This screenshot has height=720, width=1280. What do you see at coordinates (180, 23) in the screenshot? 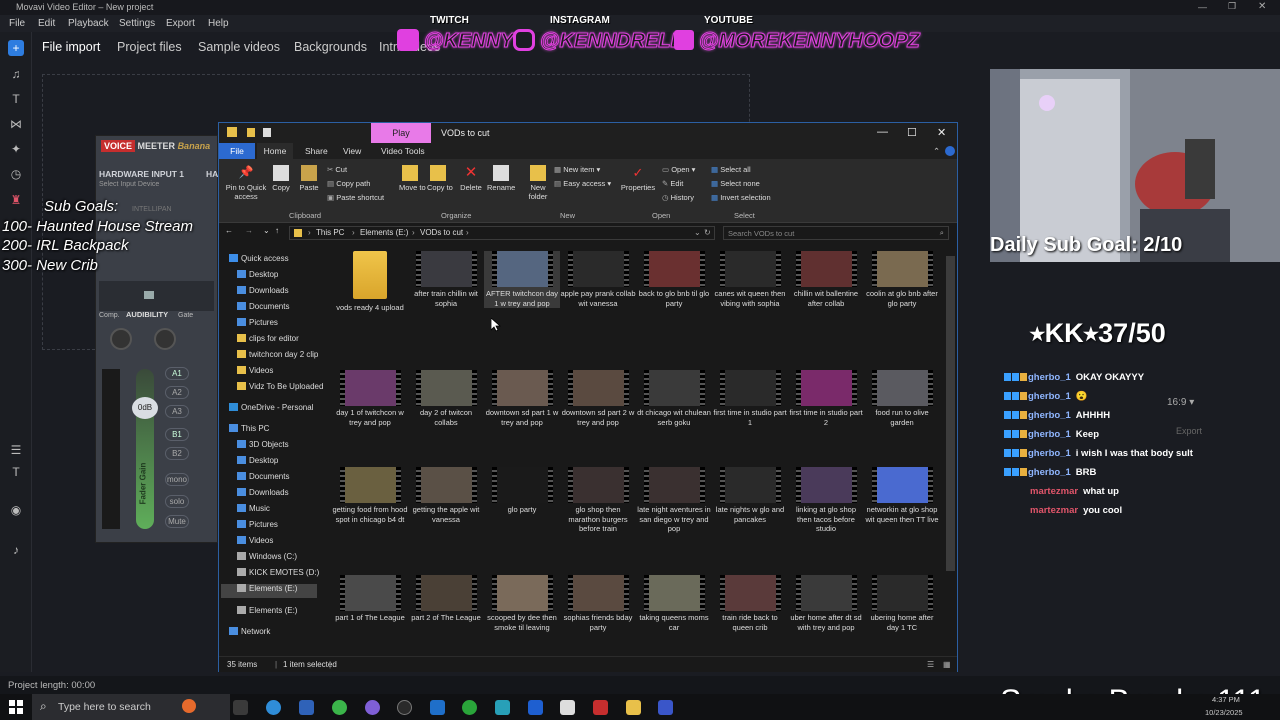
I see `menu-export: Export` at bounding box center [180, 23].